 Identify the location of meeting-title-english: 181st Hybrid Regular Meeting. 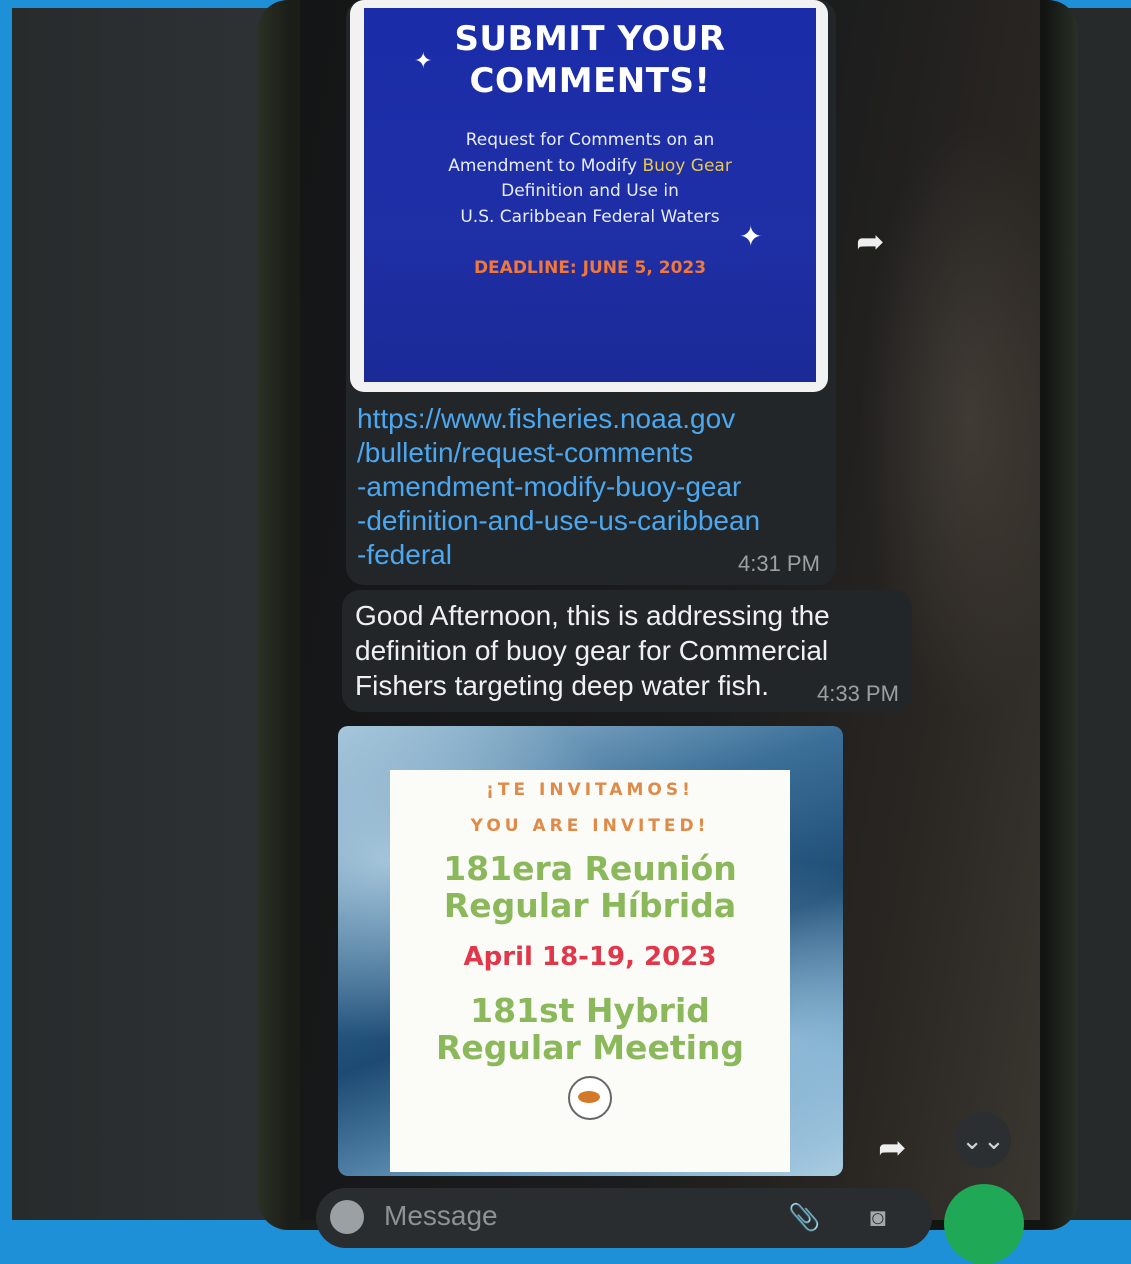
(590, 1029).